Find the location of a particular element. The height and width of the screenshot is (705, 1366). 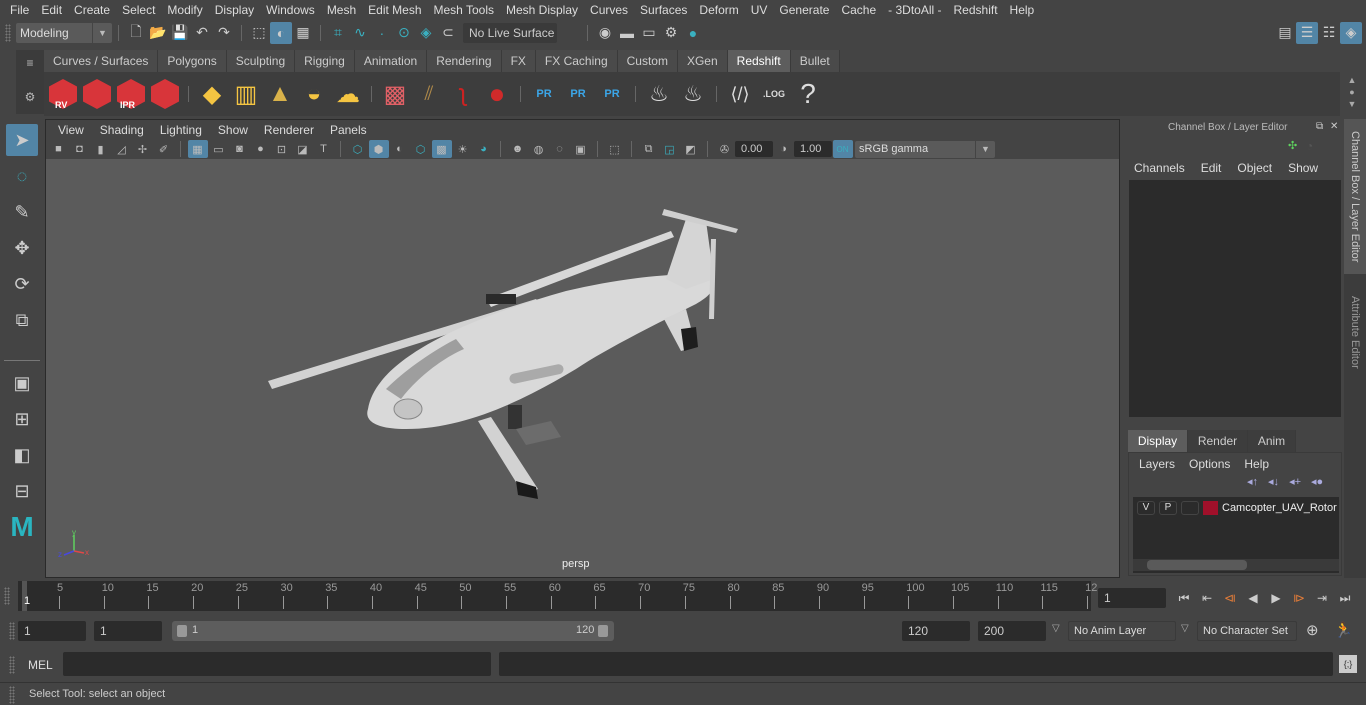

menu-mesh-tools: Mesh Tools is located at coordinates (464, 10).